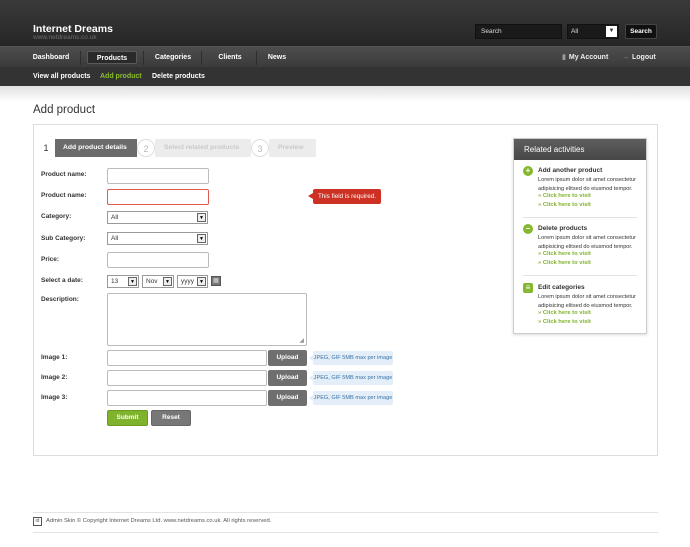 This screenshot has width=690, height=547. Describe the element at coordinates (65, 37) in the screenshot. I see `brand-subtitle: www.netdreams.co.uk` at that location.